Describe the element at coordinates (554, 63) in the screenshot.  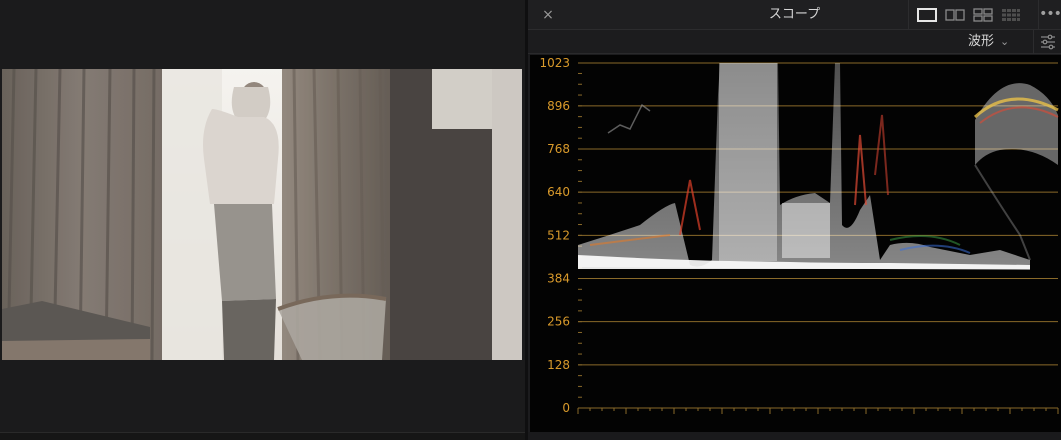
I see `y-tick-label: 1023` at that location.